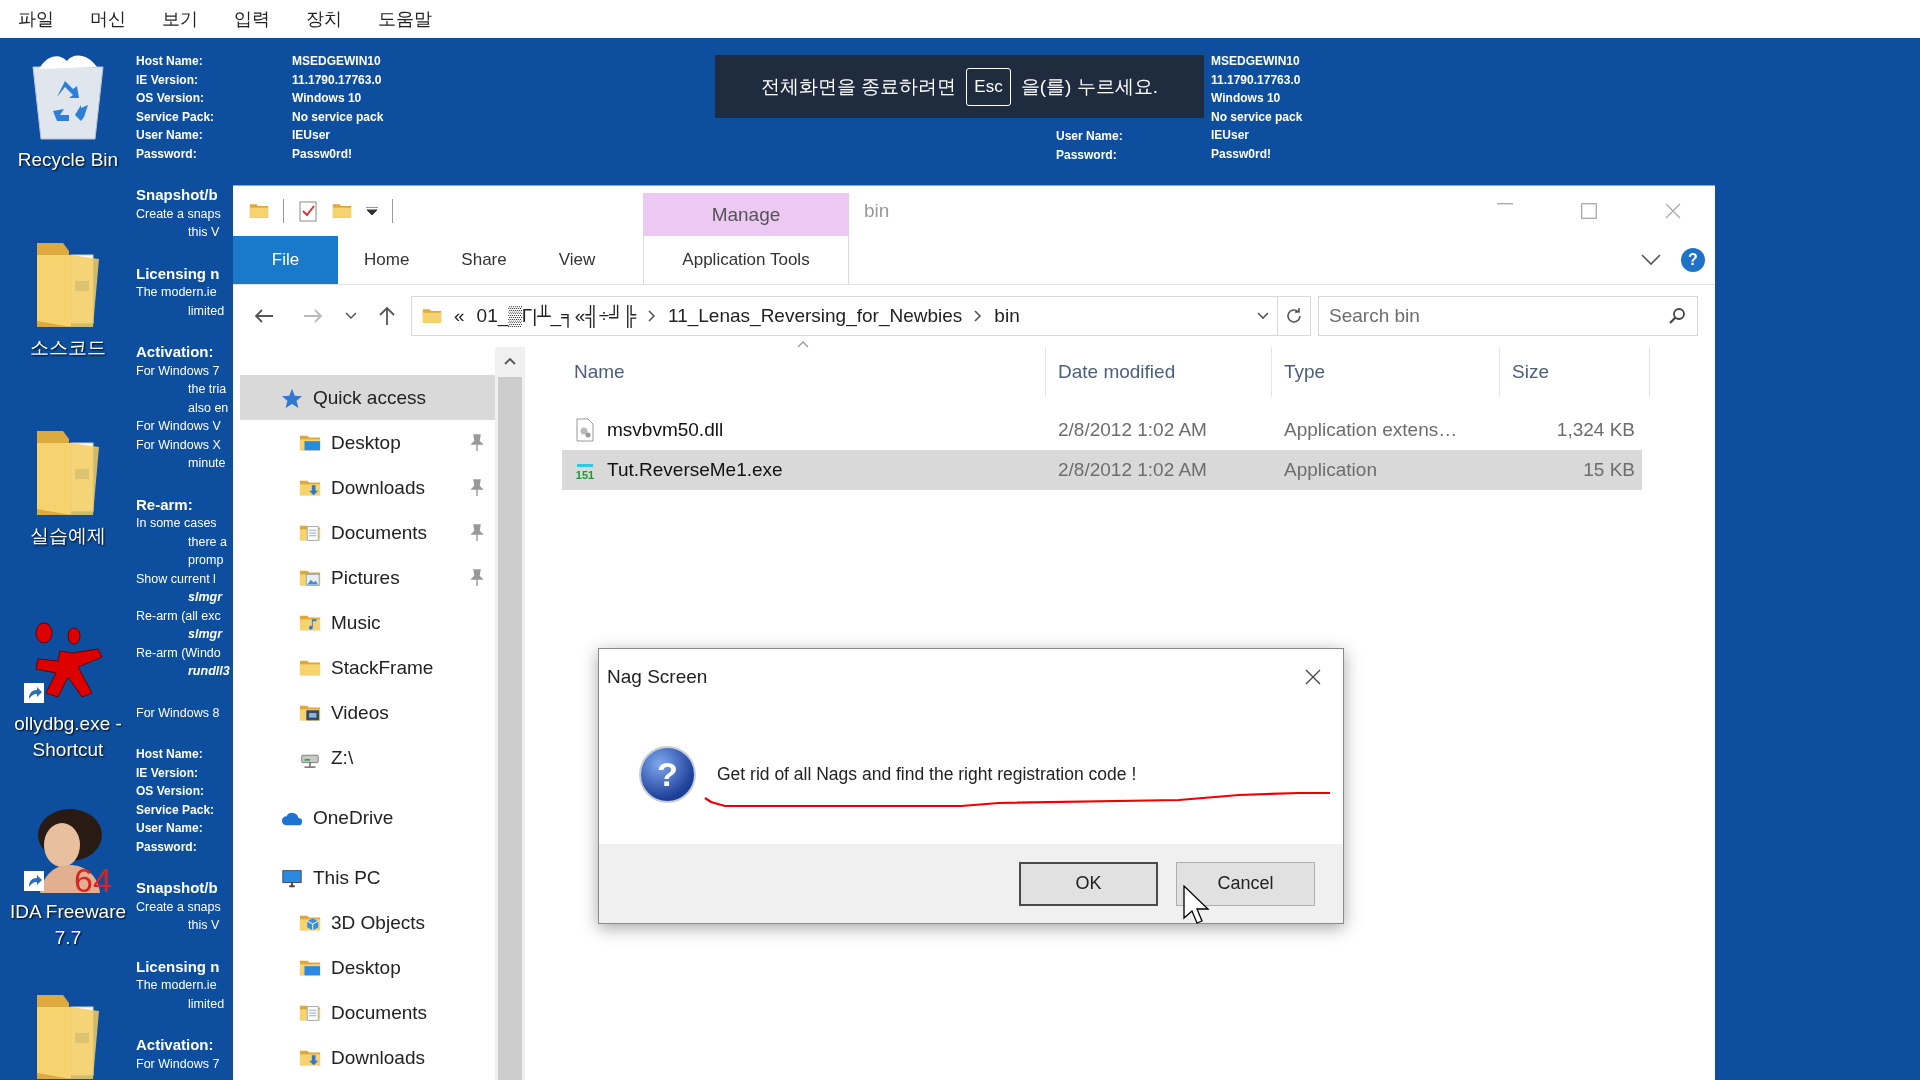  What do you see at coordinates (180, 19) in the screenshot?
I see `menu-item: 보기` at bounding box center [180, 19].